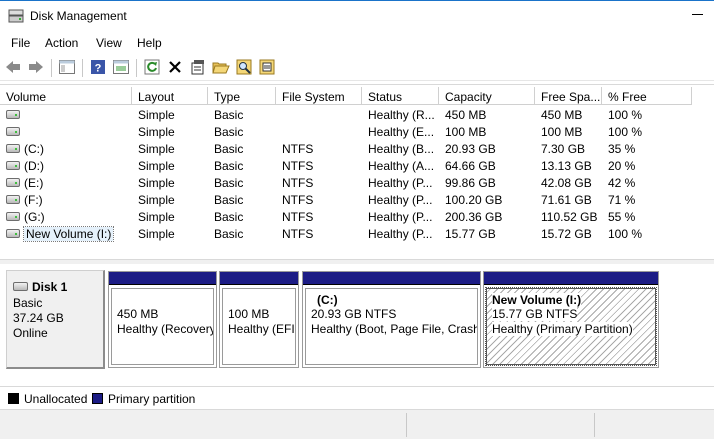  I want to click on col-header-type: Type, so click(242, 96).